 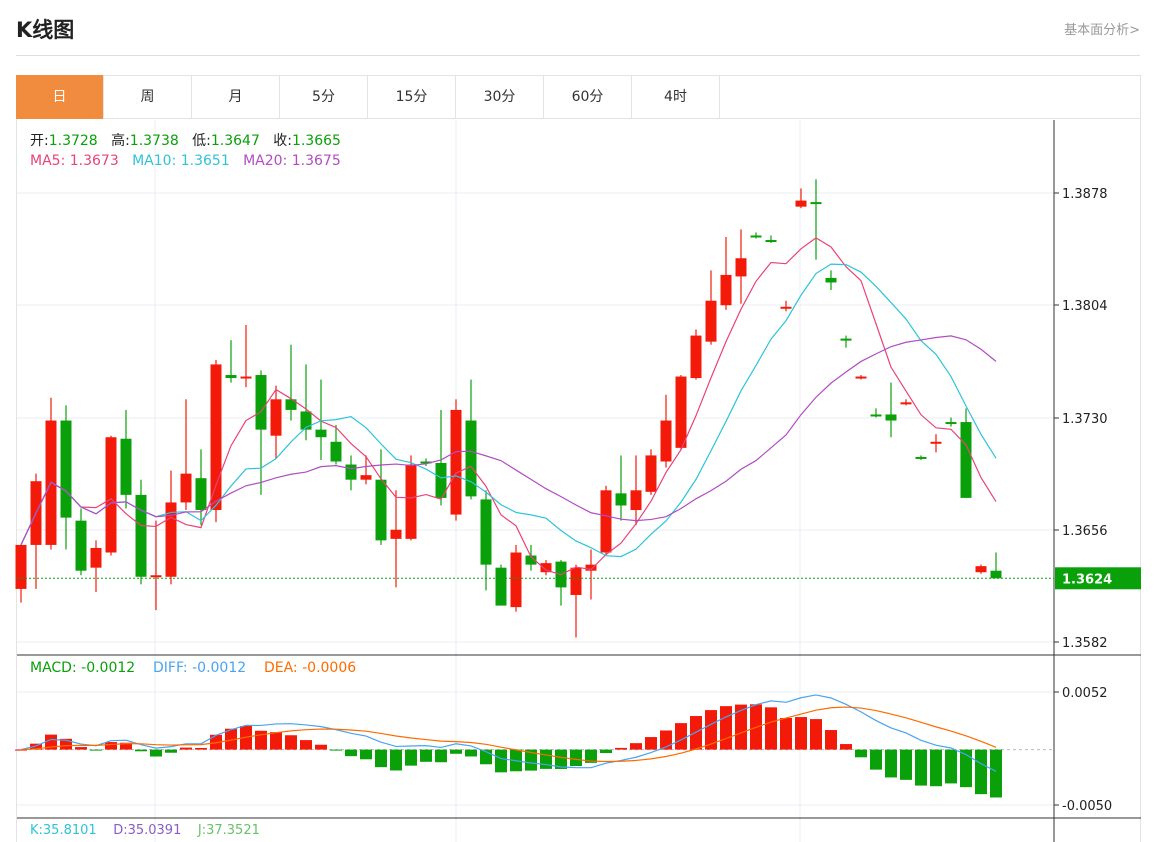 What do you see at coordinates (73, 141) in the screenshot?
I see `open-value: 1.3728` at bounding box center [73, 141].